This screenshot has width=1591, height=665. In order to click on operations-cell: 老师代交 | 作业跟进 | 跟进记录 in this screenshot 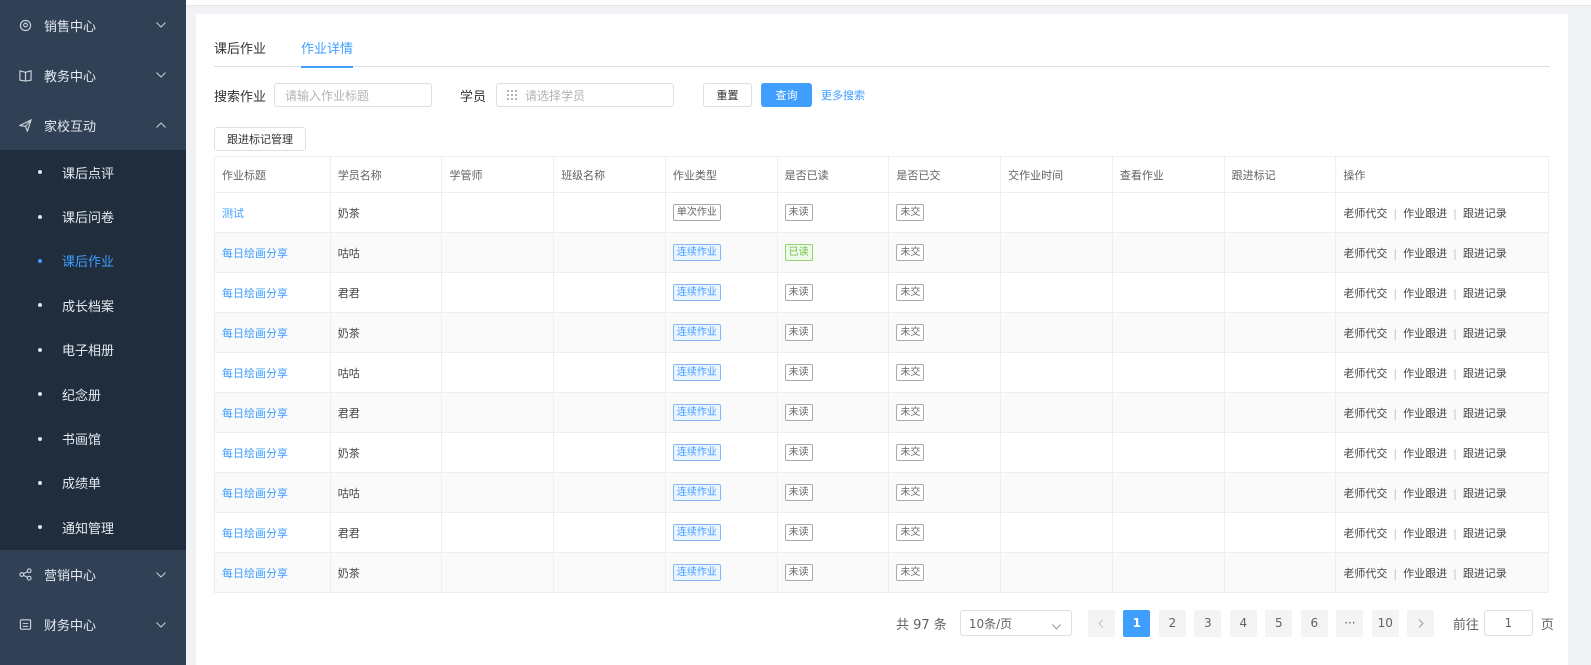, I will do `click(1442, 532)`.